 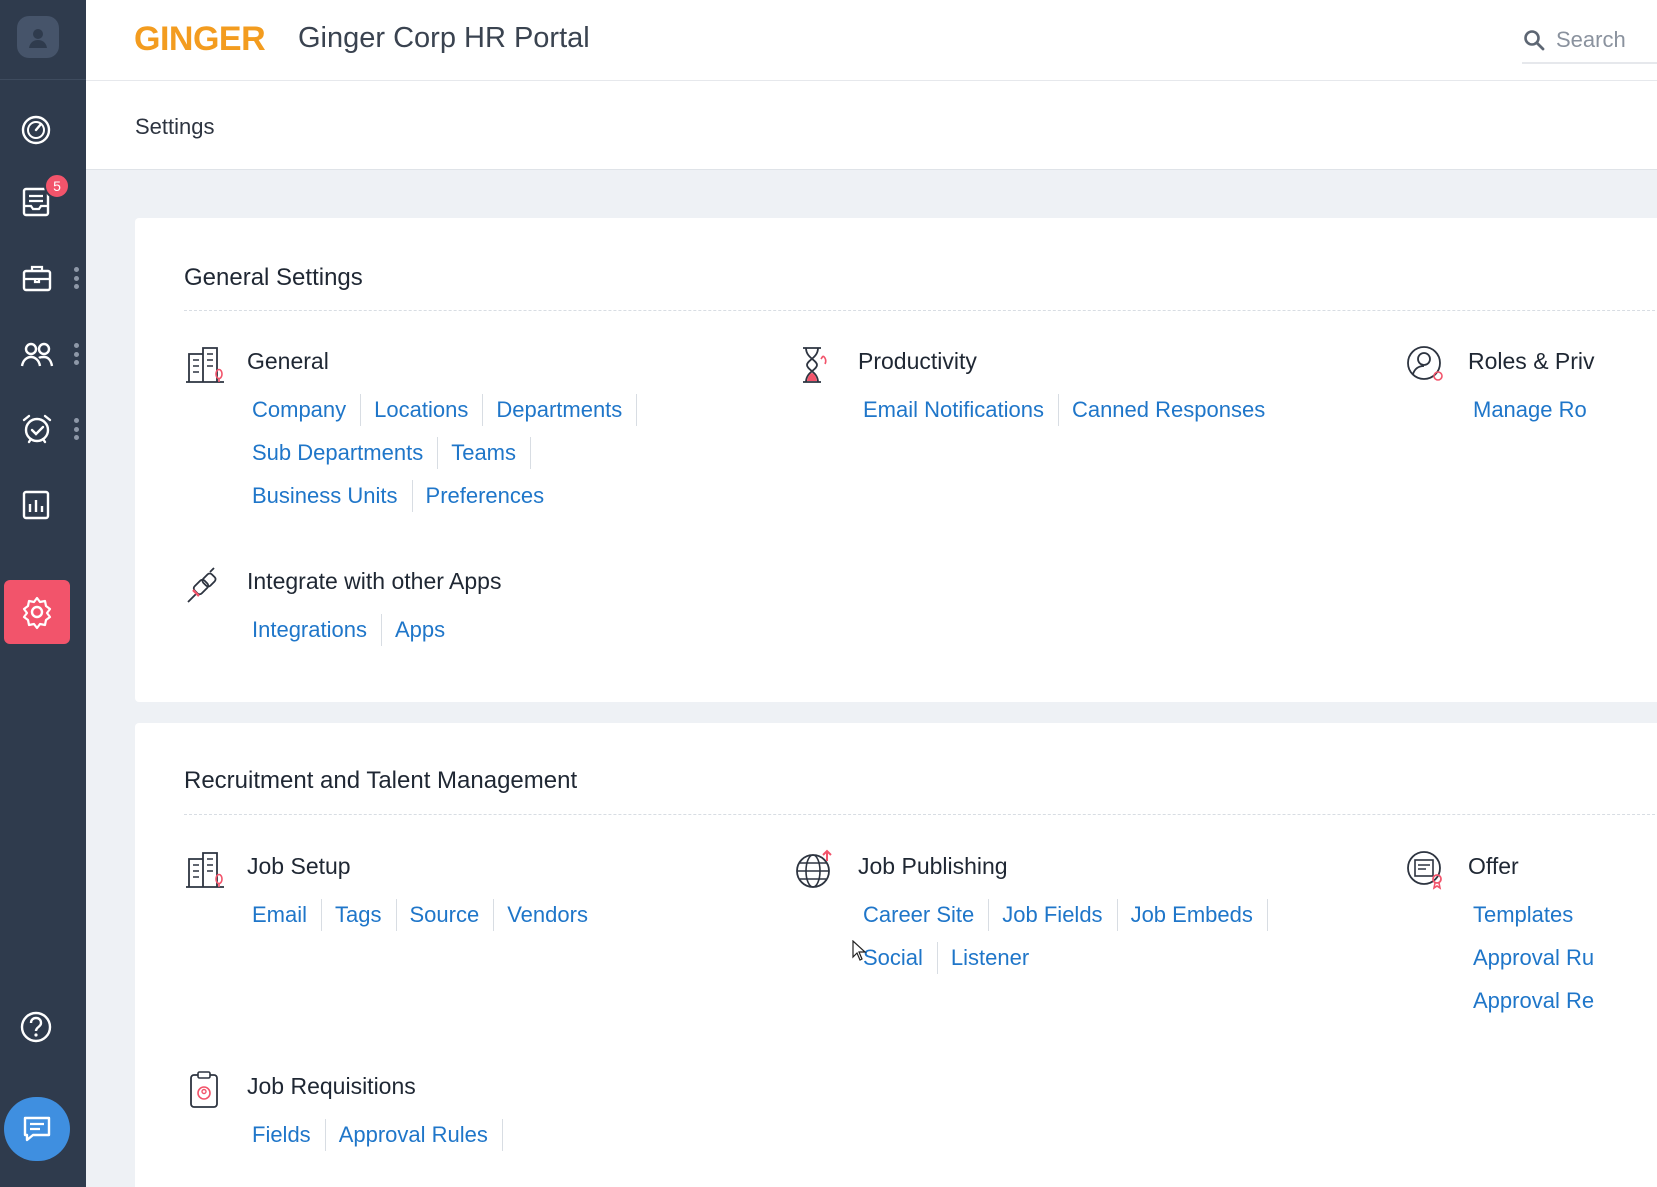 I want to click on link-career-site: Career Site, so click(x=924, y=914).